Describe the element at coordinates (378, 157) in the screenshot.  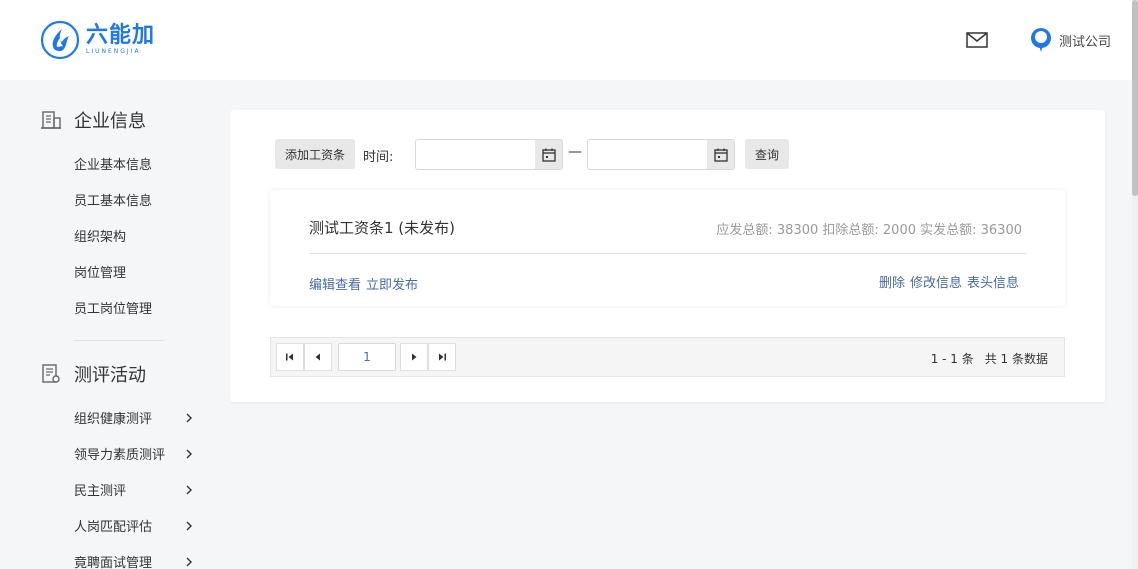
I see `time-label: 时间:` at that location.